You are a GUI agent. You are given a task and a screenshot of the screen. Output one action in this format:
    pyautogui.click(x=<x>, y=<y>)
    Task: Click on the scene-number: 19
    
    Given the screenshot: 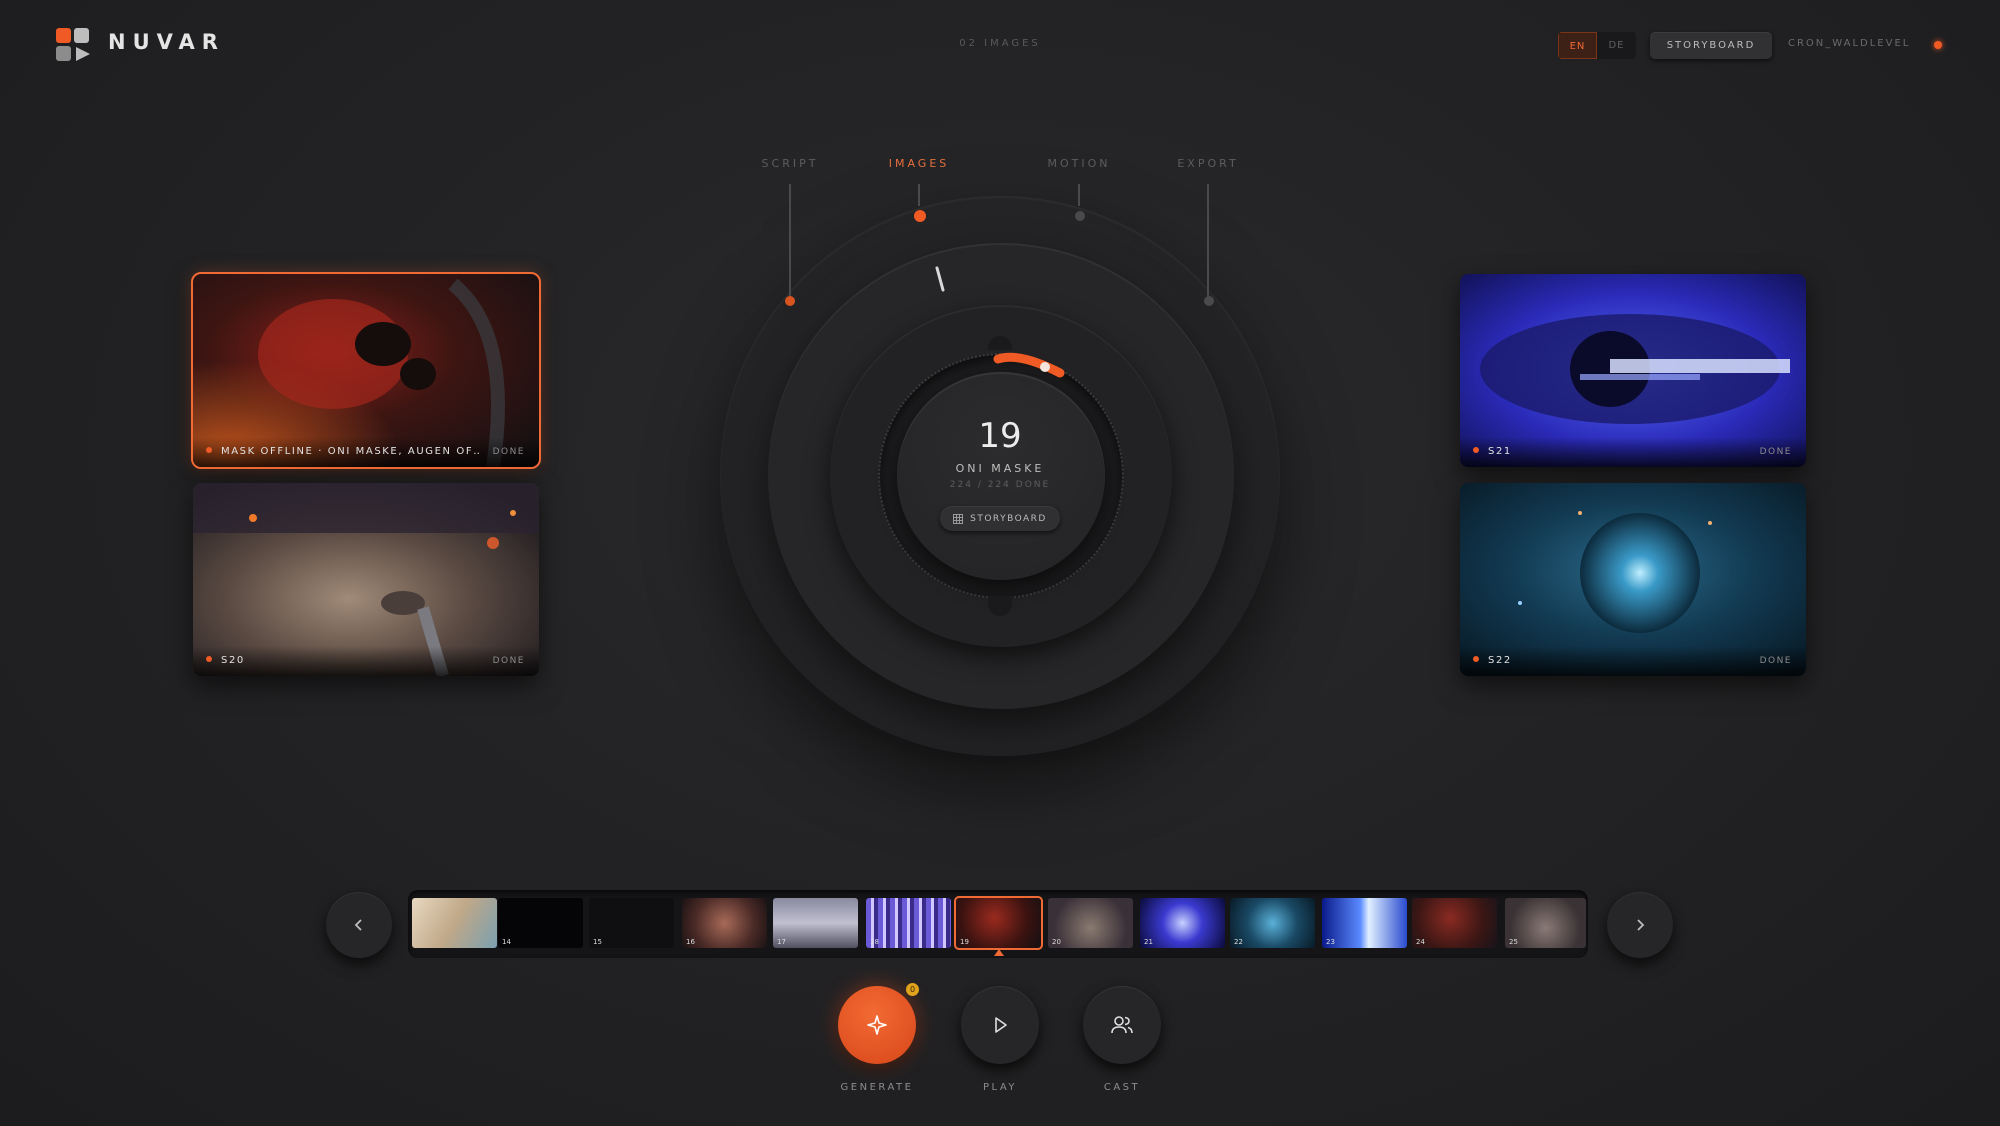 What is the action you would take?
    pyautogui.click(x=1000, y=436)
    